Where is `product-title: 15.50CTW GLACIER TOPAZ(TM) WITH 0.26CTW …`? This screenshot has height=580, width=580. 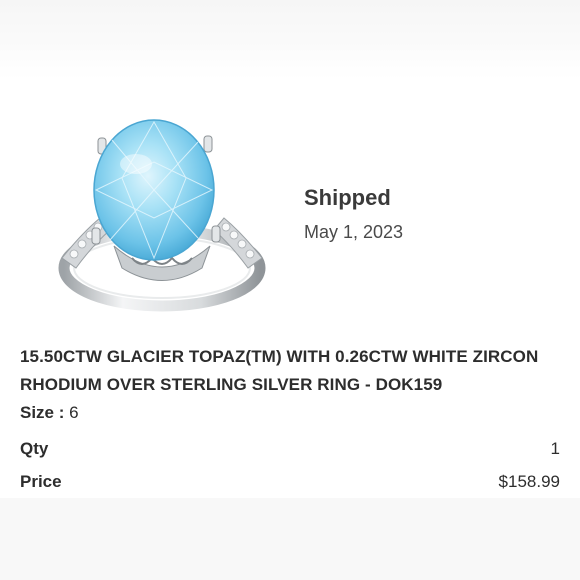 product-title: 15.50CTW GLACIER TOPAZ(TM) WITH 0.26CTW … is located at coordinates (294, 371).